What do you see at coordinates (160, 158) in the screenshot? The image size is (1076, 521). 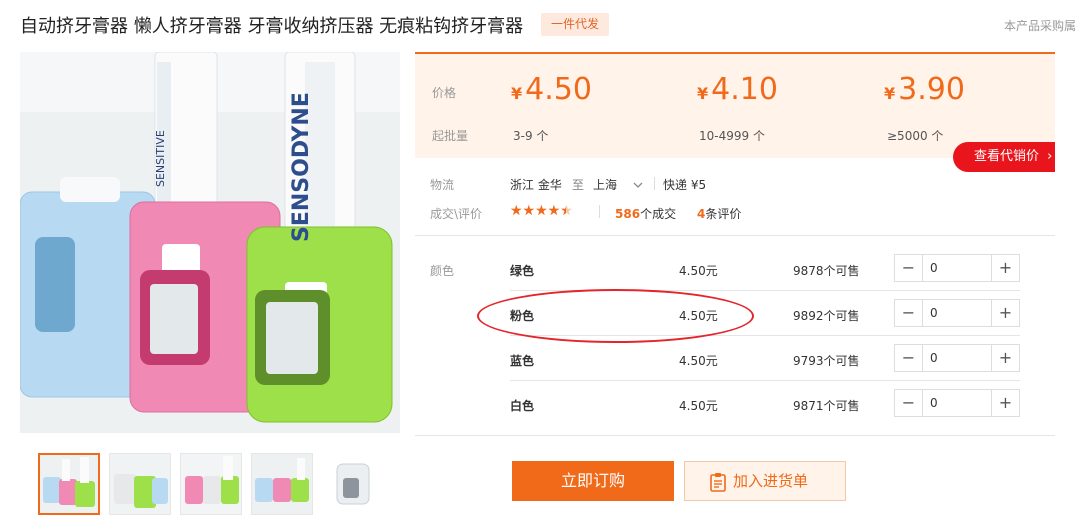 I see `svg-text: SENSITIVE` at bounding box center [160, 158].